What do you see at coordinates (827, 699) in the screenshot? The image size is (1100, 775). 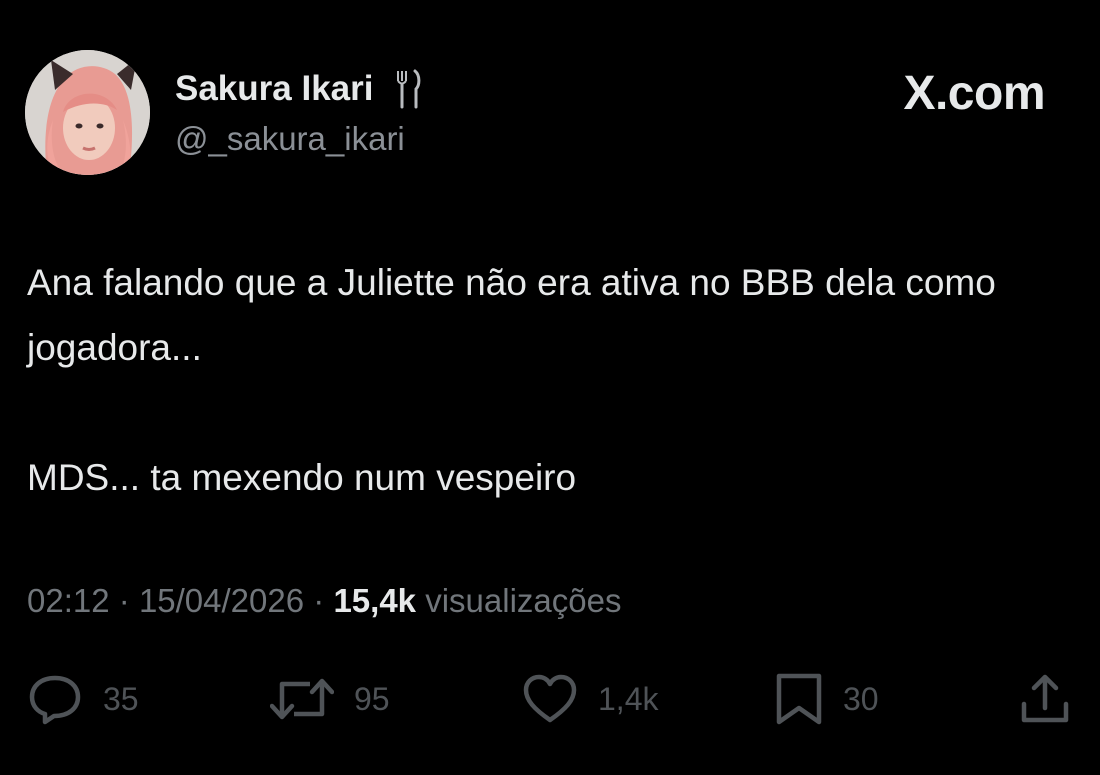 I see `bookmark-button: 30` at bounding box center [827, 699].